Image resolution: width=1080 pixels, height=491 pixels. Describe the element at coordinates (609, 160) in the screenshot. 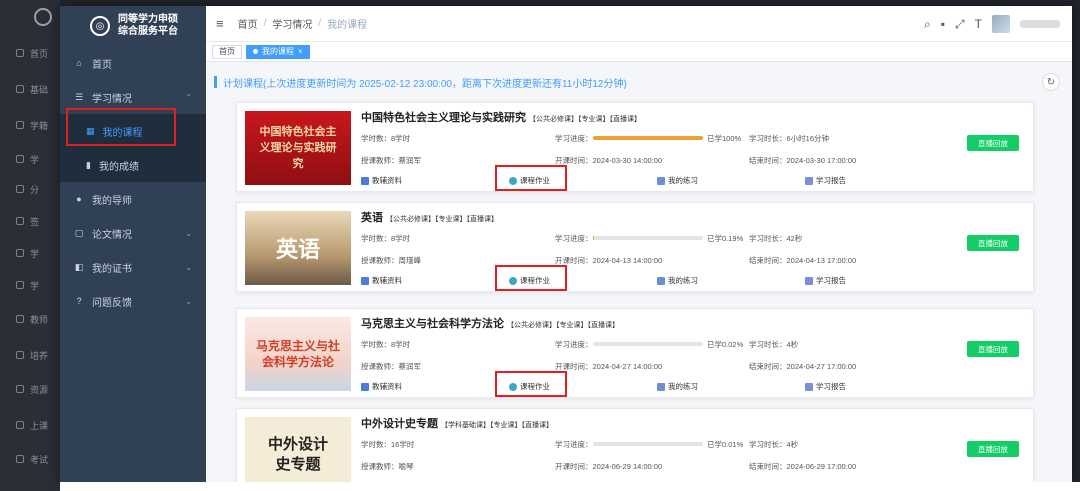

I see `course-start: 开课时间：2024-03-30 14:00:00` at that location.